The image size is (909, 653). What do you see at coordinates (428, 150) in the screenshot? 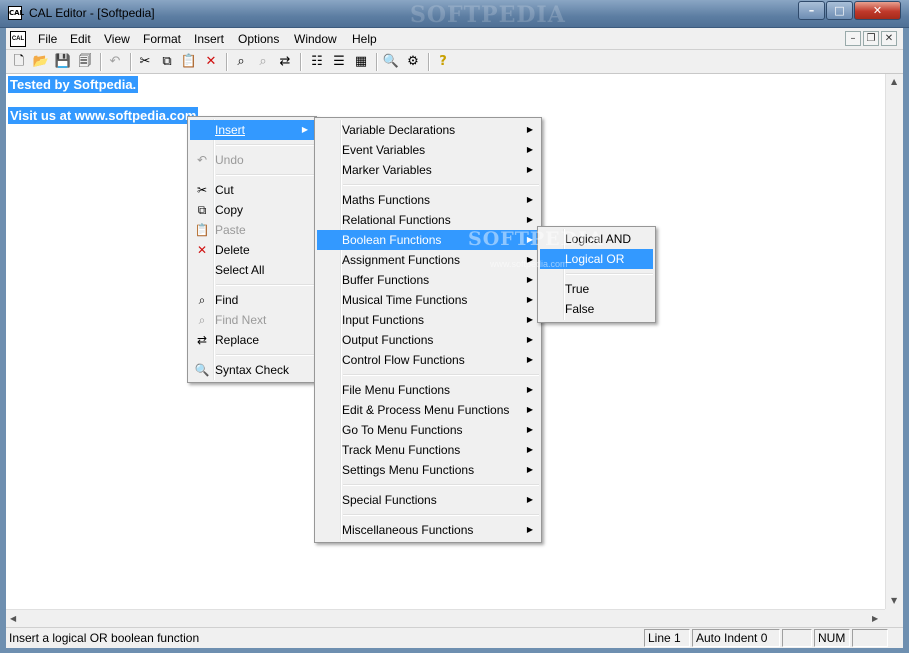
I see `menu-item-event-variables: Event Variables ▶` at bounding box center [428, 150].